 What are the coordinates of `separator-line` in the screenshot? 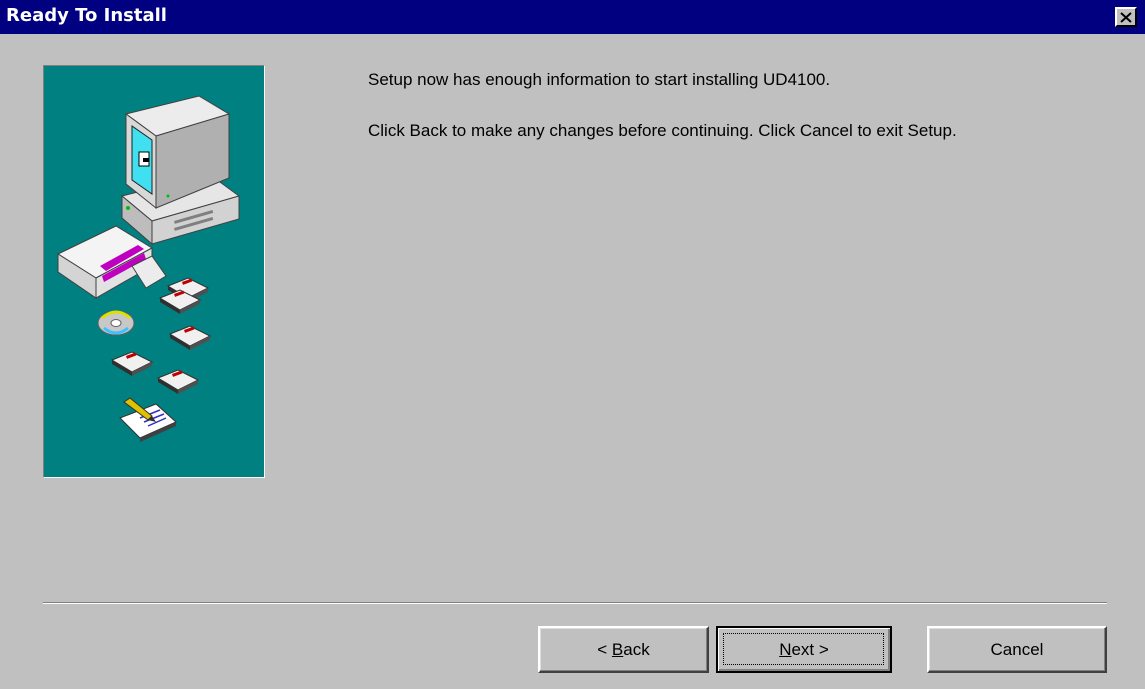 It's located at (575, 603).